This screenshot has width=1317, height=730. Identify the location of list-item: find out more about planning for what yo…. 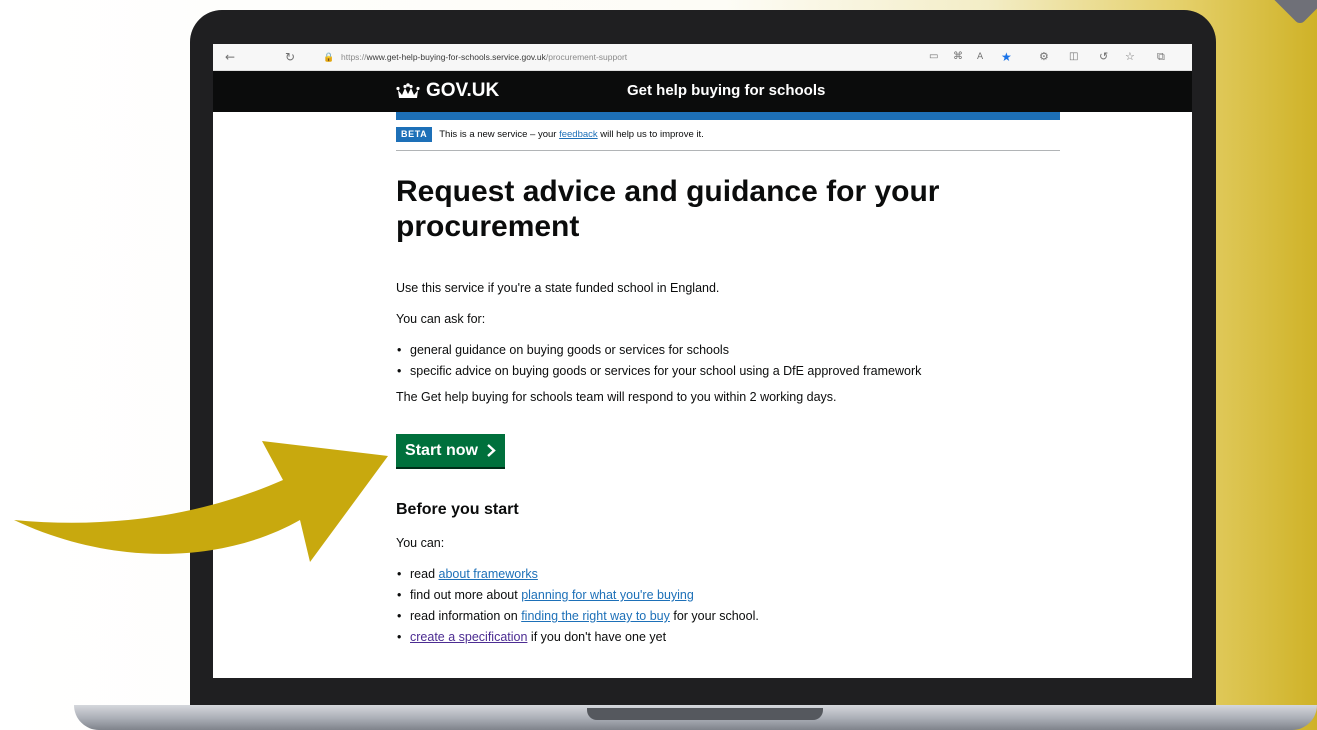
(728, 595).